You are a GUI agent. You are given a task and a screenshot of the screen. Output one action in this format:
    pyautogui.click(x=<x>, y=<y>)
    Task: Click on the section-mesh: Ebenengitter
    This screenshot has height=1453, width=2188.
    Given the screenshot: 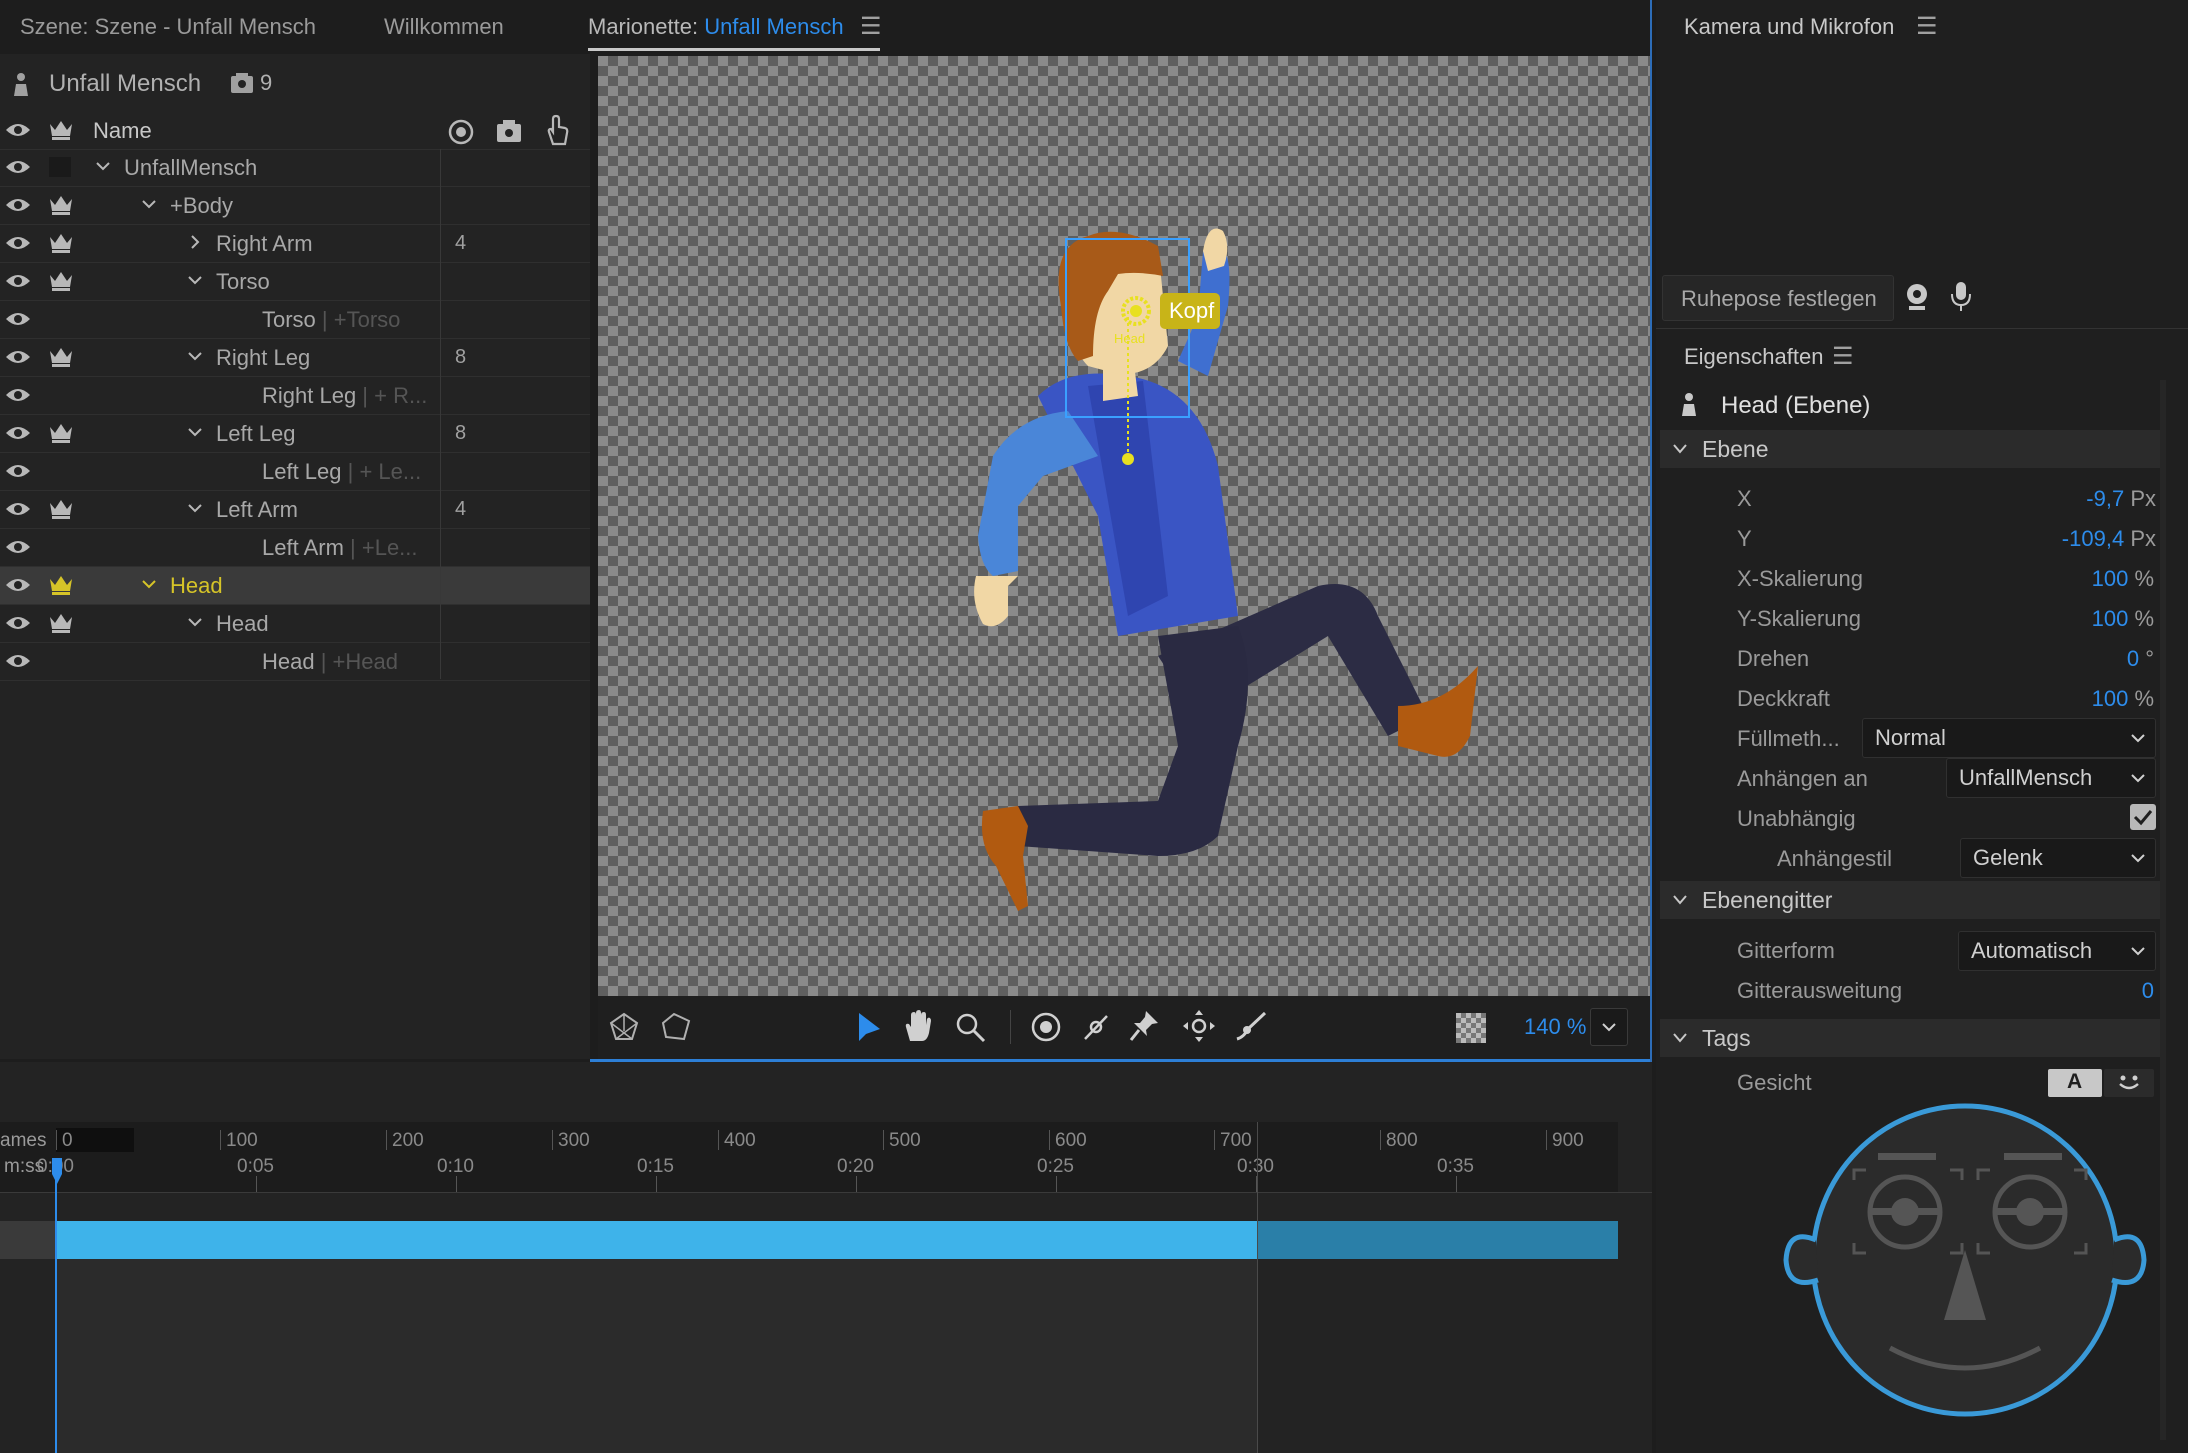 What is the action you would take?
    pyautogui.click(x=1910, y=900)
    